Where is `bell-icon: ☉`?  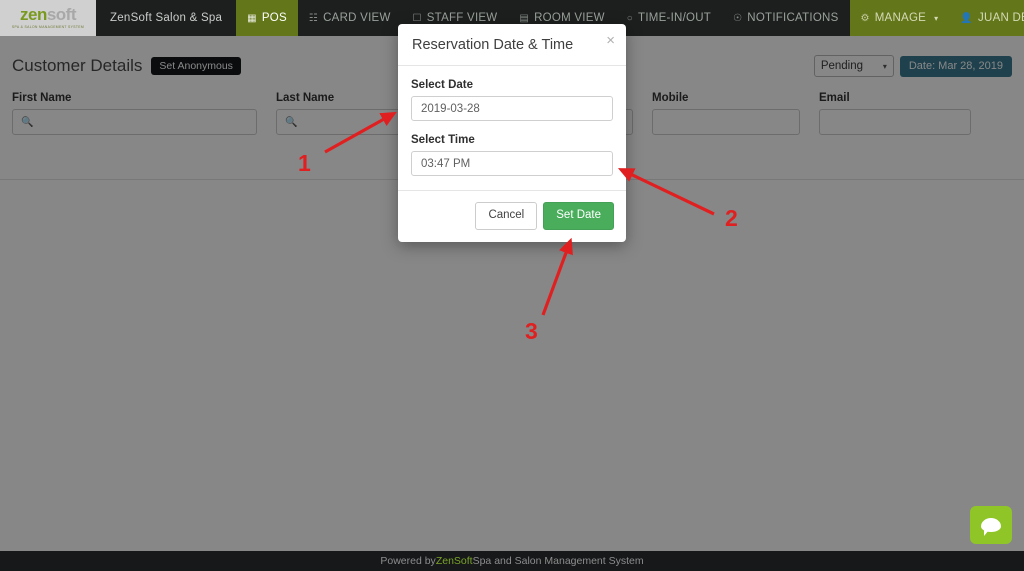 bell-icon: ☉ is located at coordinates (738, 18).